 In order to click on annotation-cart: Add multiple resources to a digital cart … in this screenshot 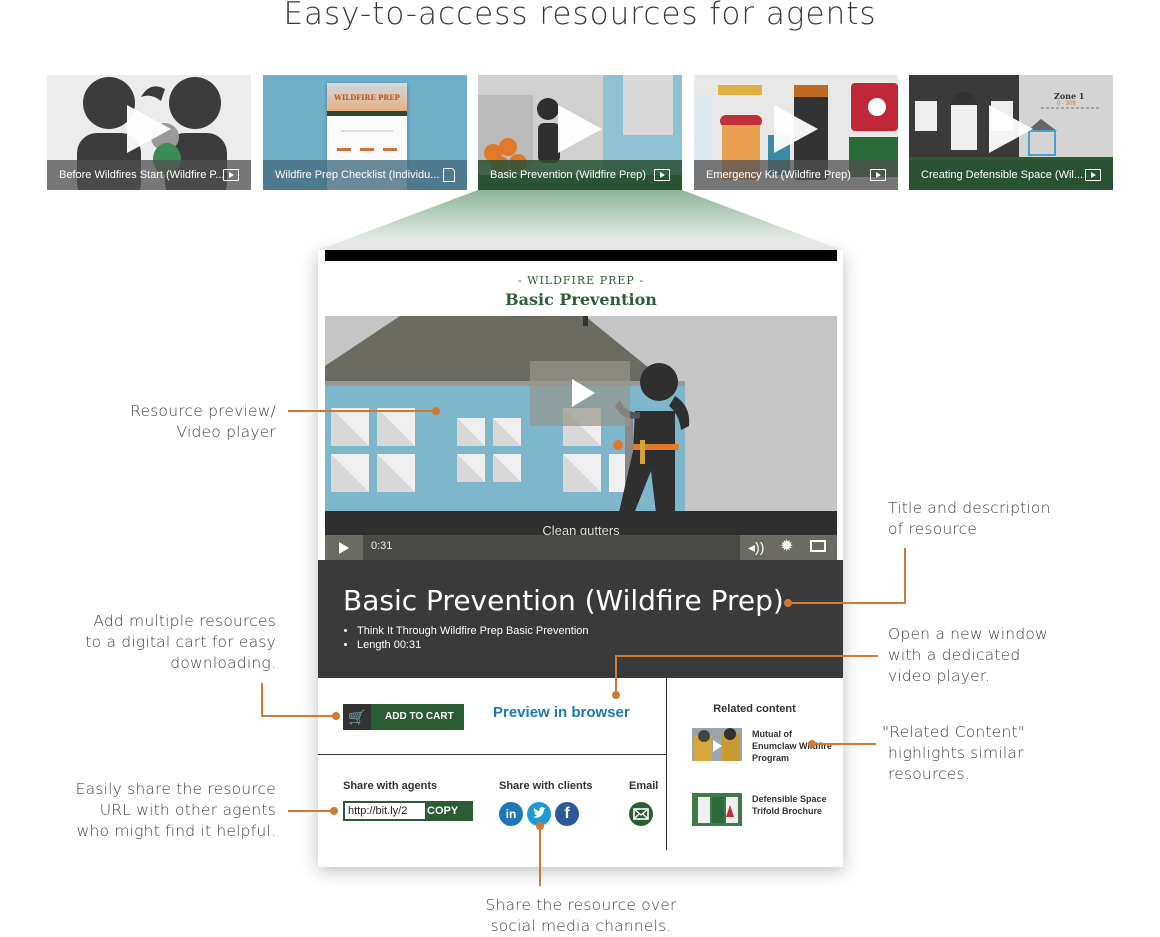, I will do `click(180, 642)`.